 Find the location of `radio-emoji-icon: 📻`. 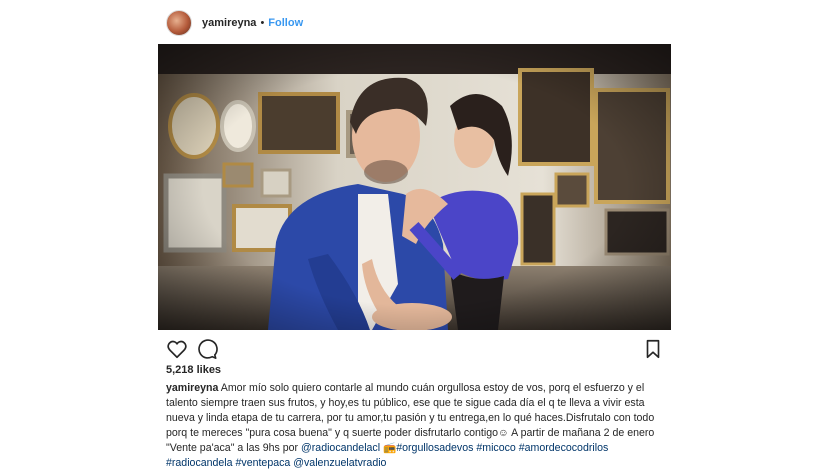

radio-emoji-icon: 📻 is located at coordinates (390, 448).